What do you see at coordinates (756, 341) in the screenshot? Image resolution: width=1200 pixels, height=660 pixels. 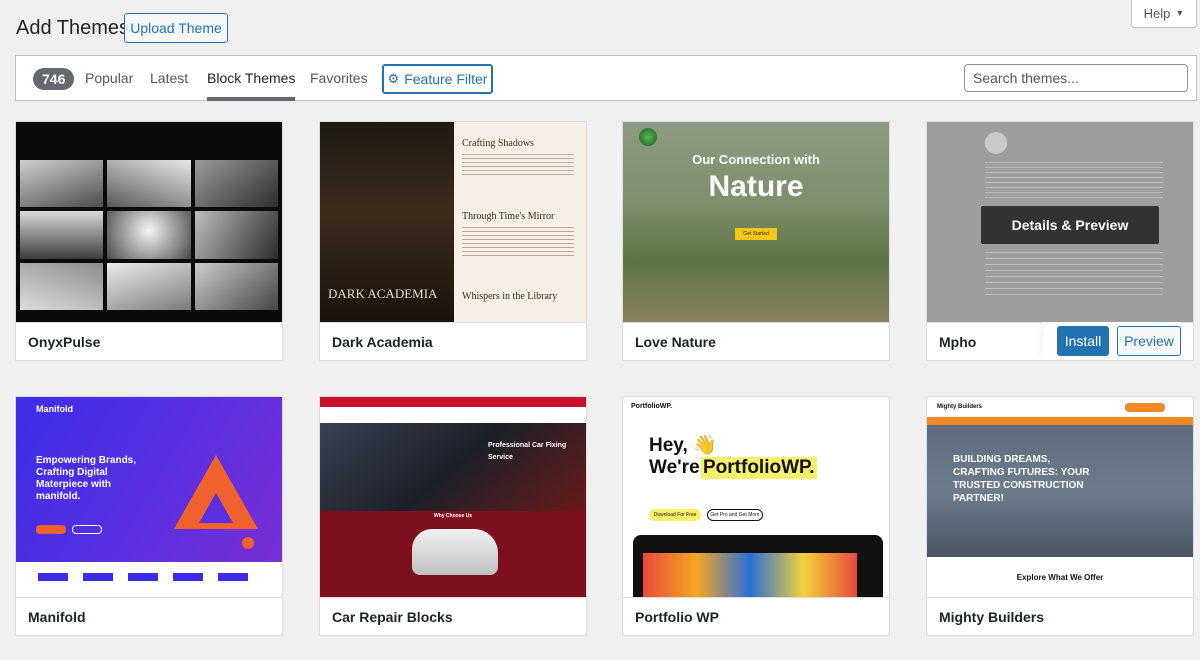 I see `theme-name: Love Nature` at bounding box center [756, 341].